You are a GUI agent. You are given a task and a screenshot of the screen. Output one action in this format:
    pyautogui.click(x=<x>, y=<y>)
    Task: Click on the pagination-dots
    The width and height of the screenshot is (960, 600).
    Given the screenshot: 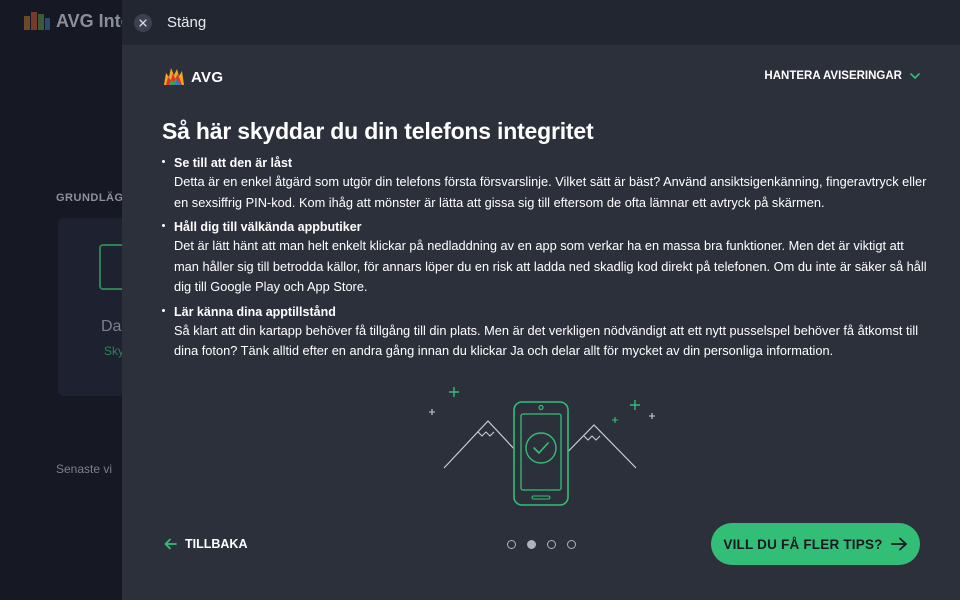 What is the action you would take?
    pyautogui.click(x=541, y=544)
    